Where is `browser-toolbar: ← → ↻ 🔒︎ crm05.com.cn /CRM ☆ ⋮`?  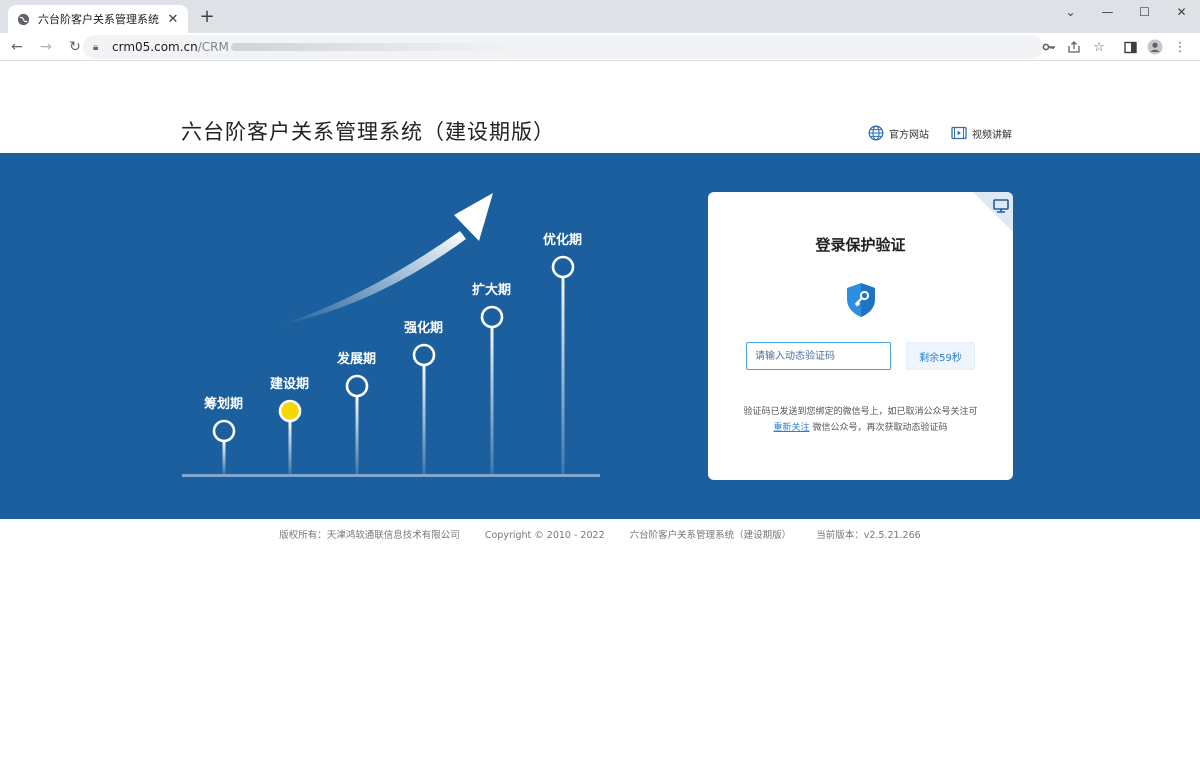
browser-toolbar: ← → ↻ 🔒︎ crm05.com.cn /CRM ☆ ⋮ is located at coordinates (600, 47).